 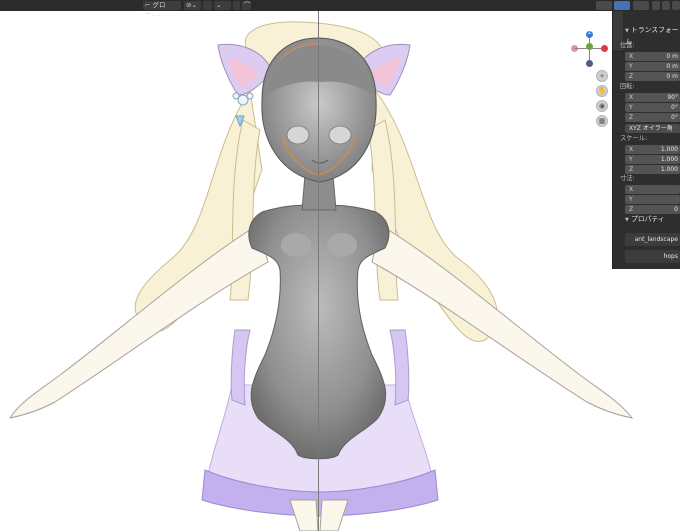 I want to click on scale-z-field: Z 1.000, so click(x=652, y=169).